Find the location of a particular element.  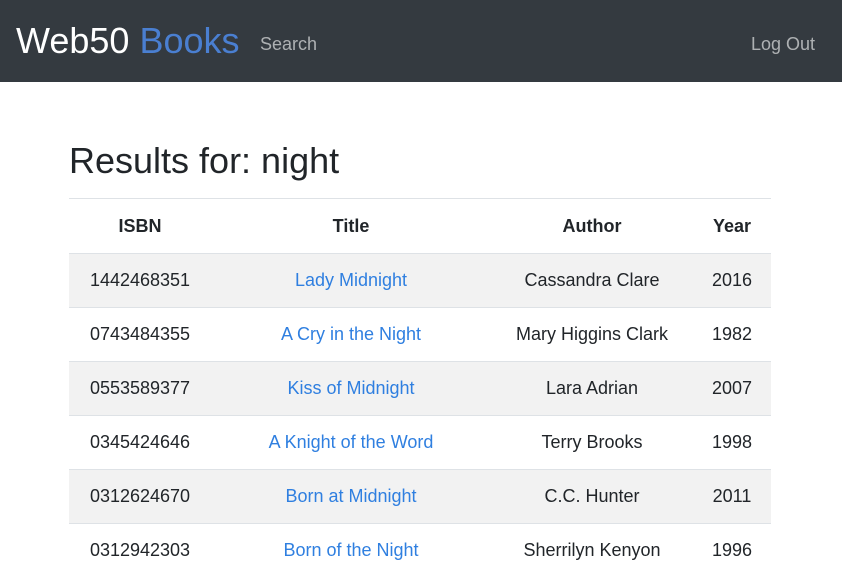

brand-logo-link: Web50 Books is located at coordinates (128, 41).